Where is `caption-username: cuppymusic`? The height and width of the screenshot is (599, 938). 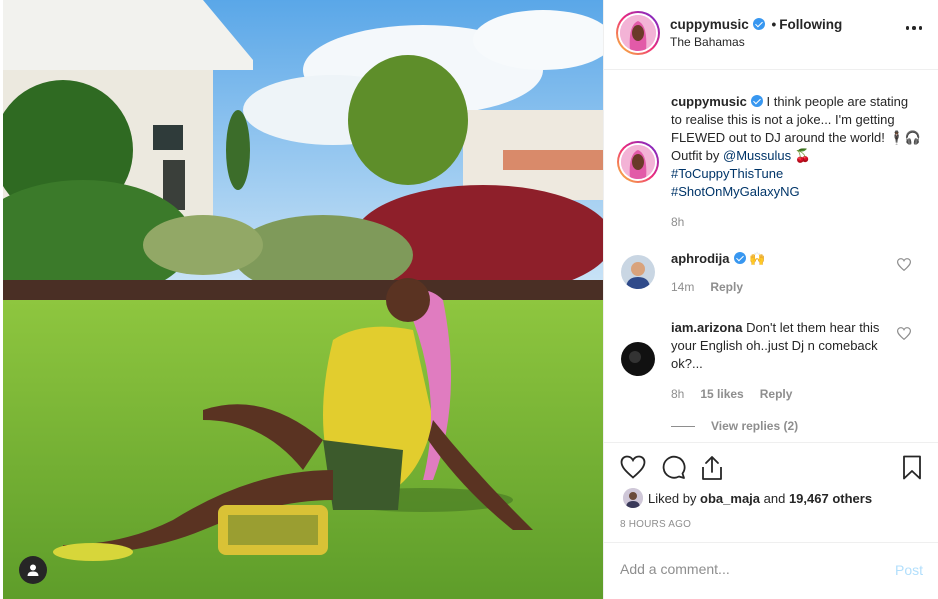 caption-username: cuppymusic is located at coordinates (709, 101).